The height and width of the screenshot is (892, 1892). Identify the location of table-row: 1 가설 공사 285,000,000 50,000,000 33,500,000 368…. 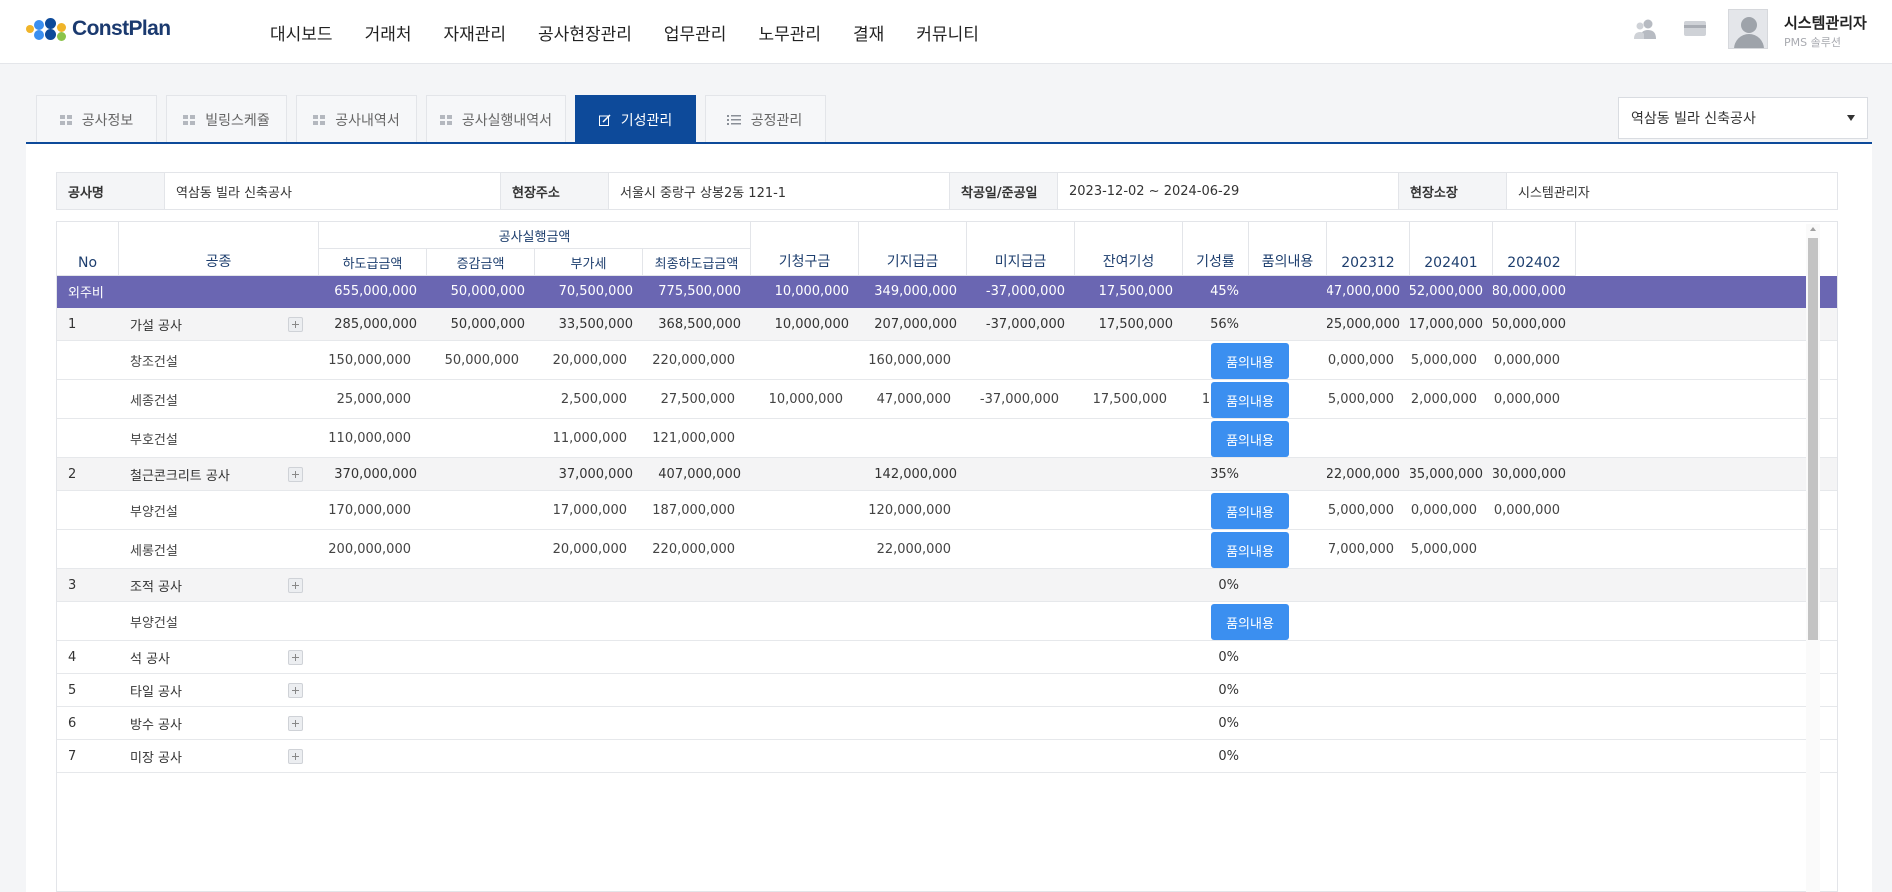
(947, 324).